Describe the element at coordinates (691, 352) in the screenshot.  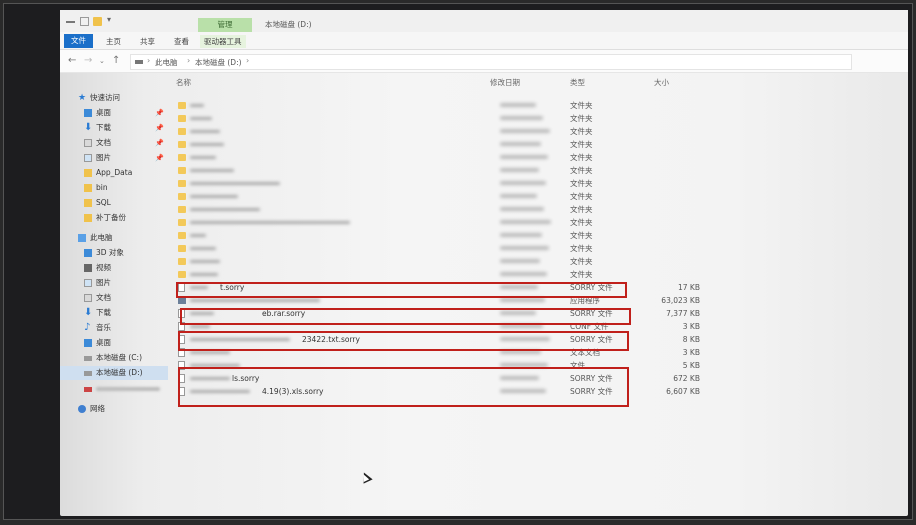
I see `file-size: 3 KB` at that location.